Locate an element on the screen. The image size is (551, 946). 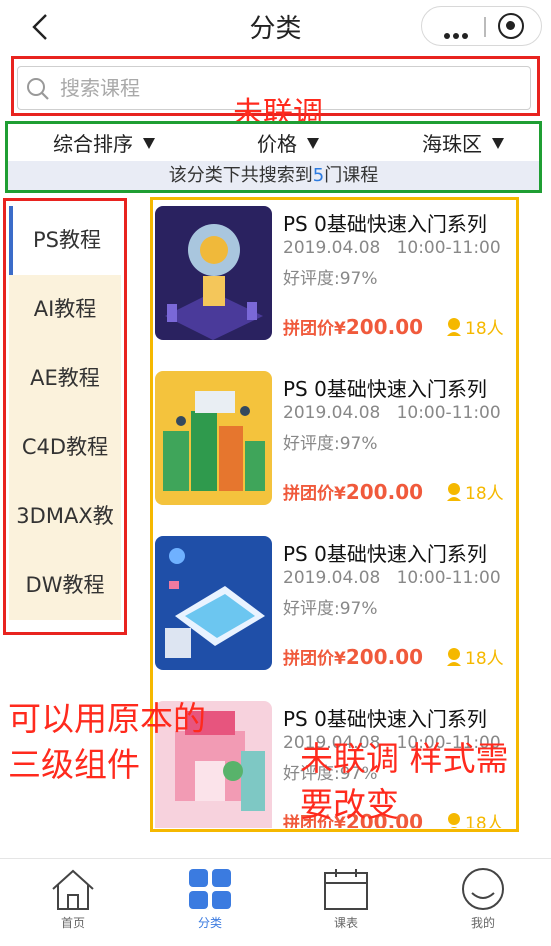
tab-home: 首页 is located at coordinates (73, 899).